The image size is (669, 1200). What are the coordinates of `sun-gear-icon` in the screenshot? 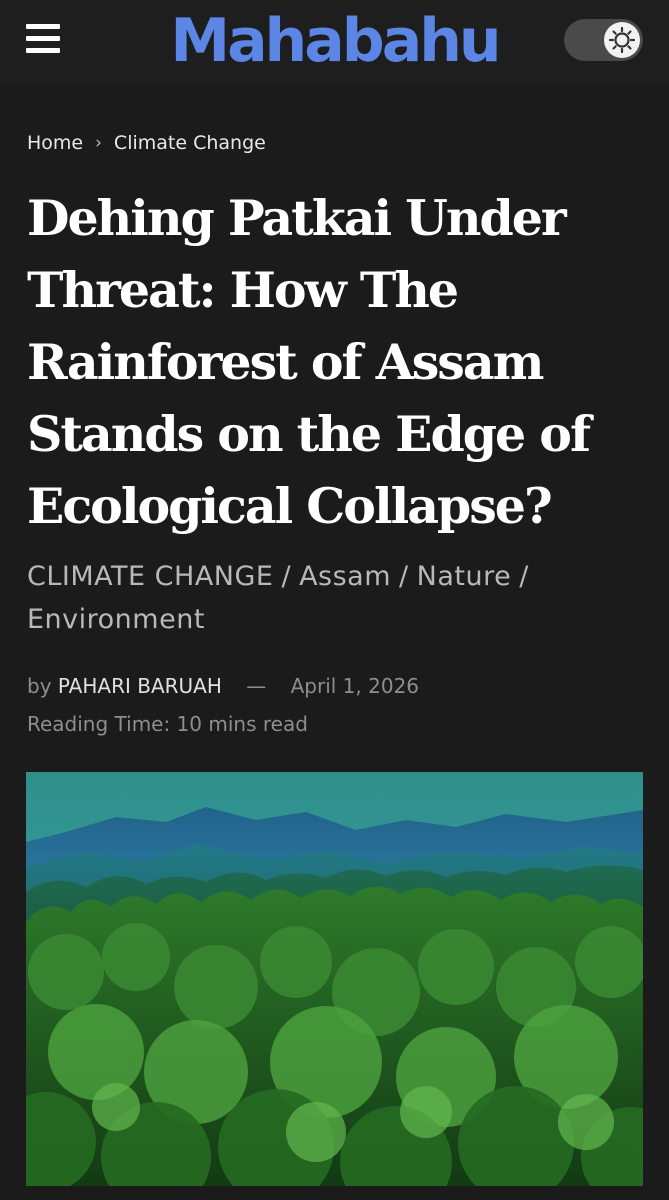 It's located at (622, 40).